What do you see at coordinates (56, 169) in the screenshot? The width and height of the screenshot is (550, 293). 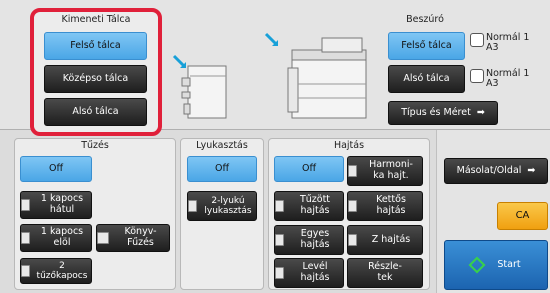 I see `stapling-off: Off` at bounding box center [56, 169].